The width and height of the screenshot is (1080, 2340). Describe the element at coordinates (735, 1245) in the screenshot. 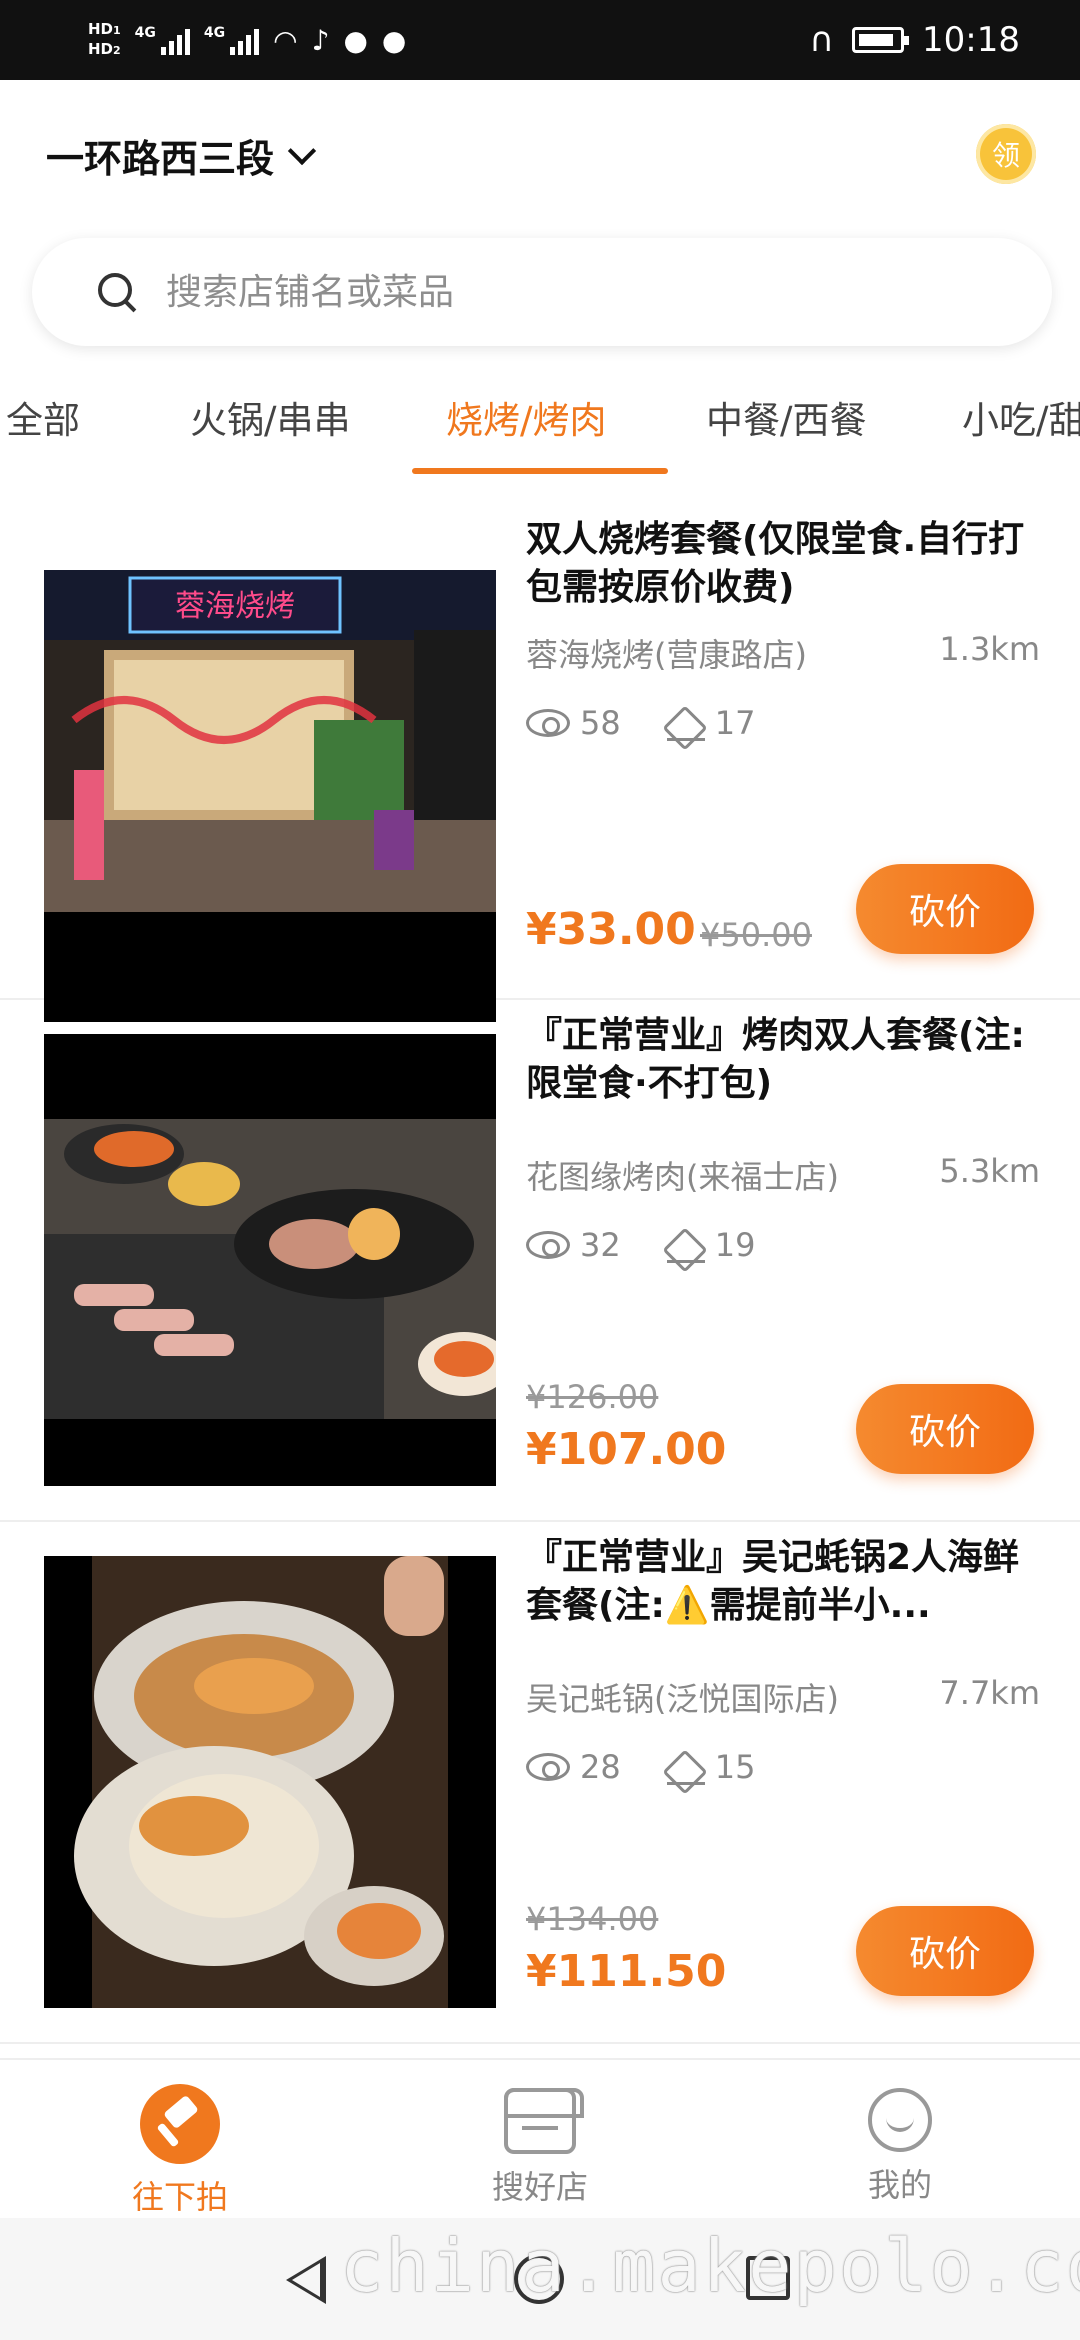

I see `bargain-count: 19` at that location.